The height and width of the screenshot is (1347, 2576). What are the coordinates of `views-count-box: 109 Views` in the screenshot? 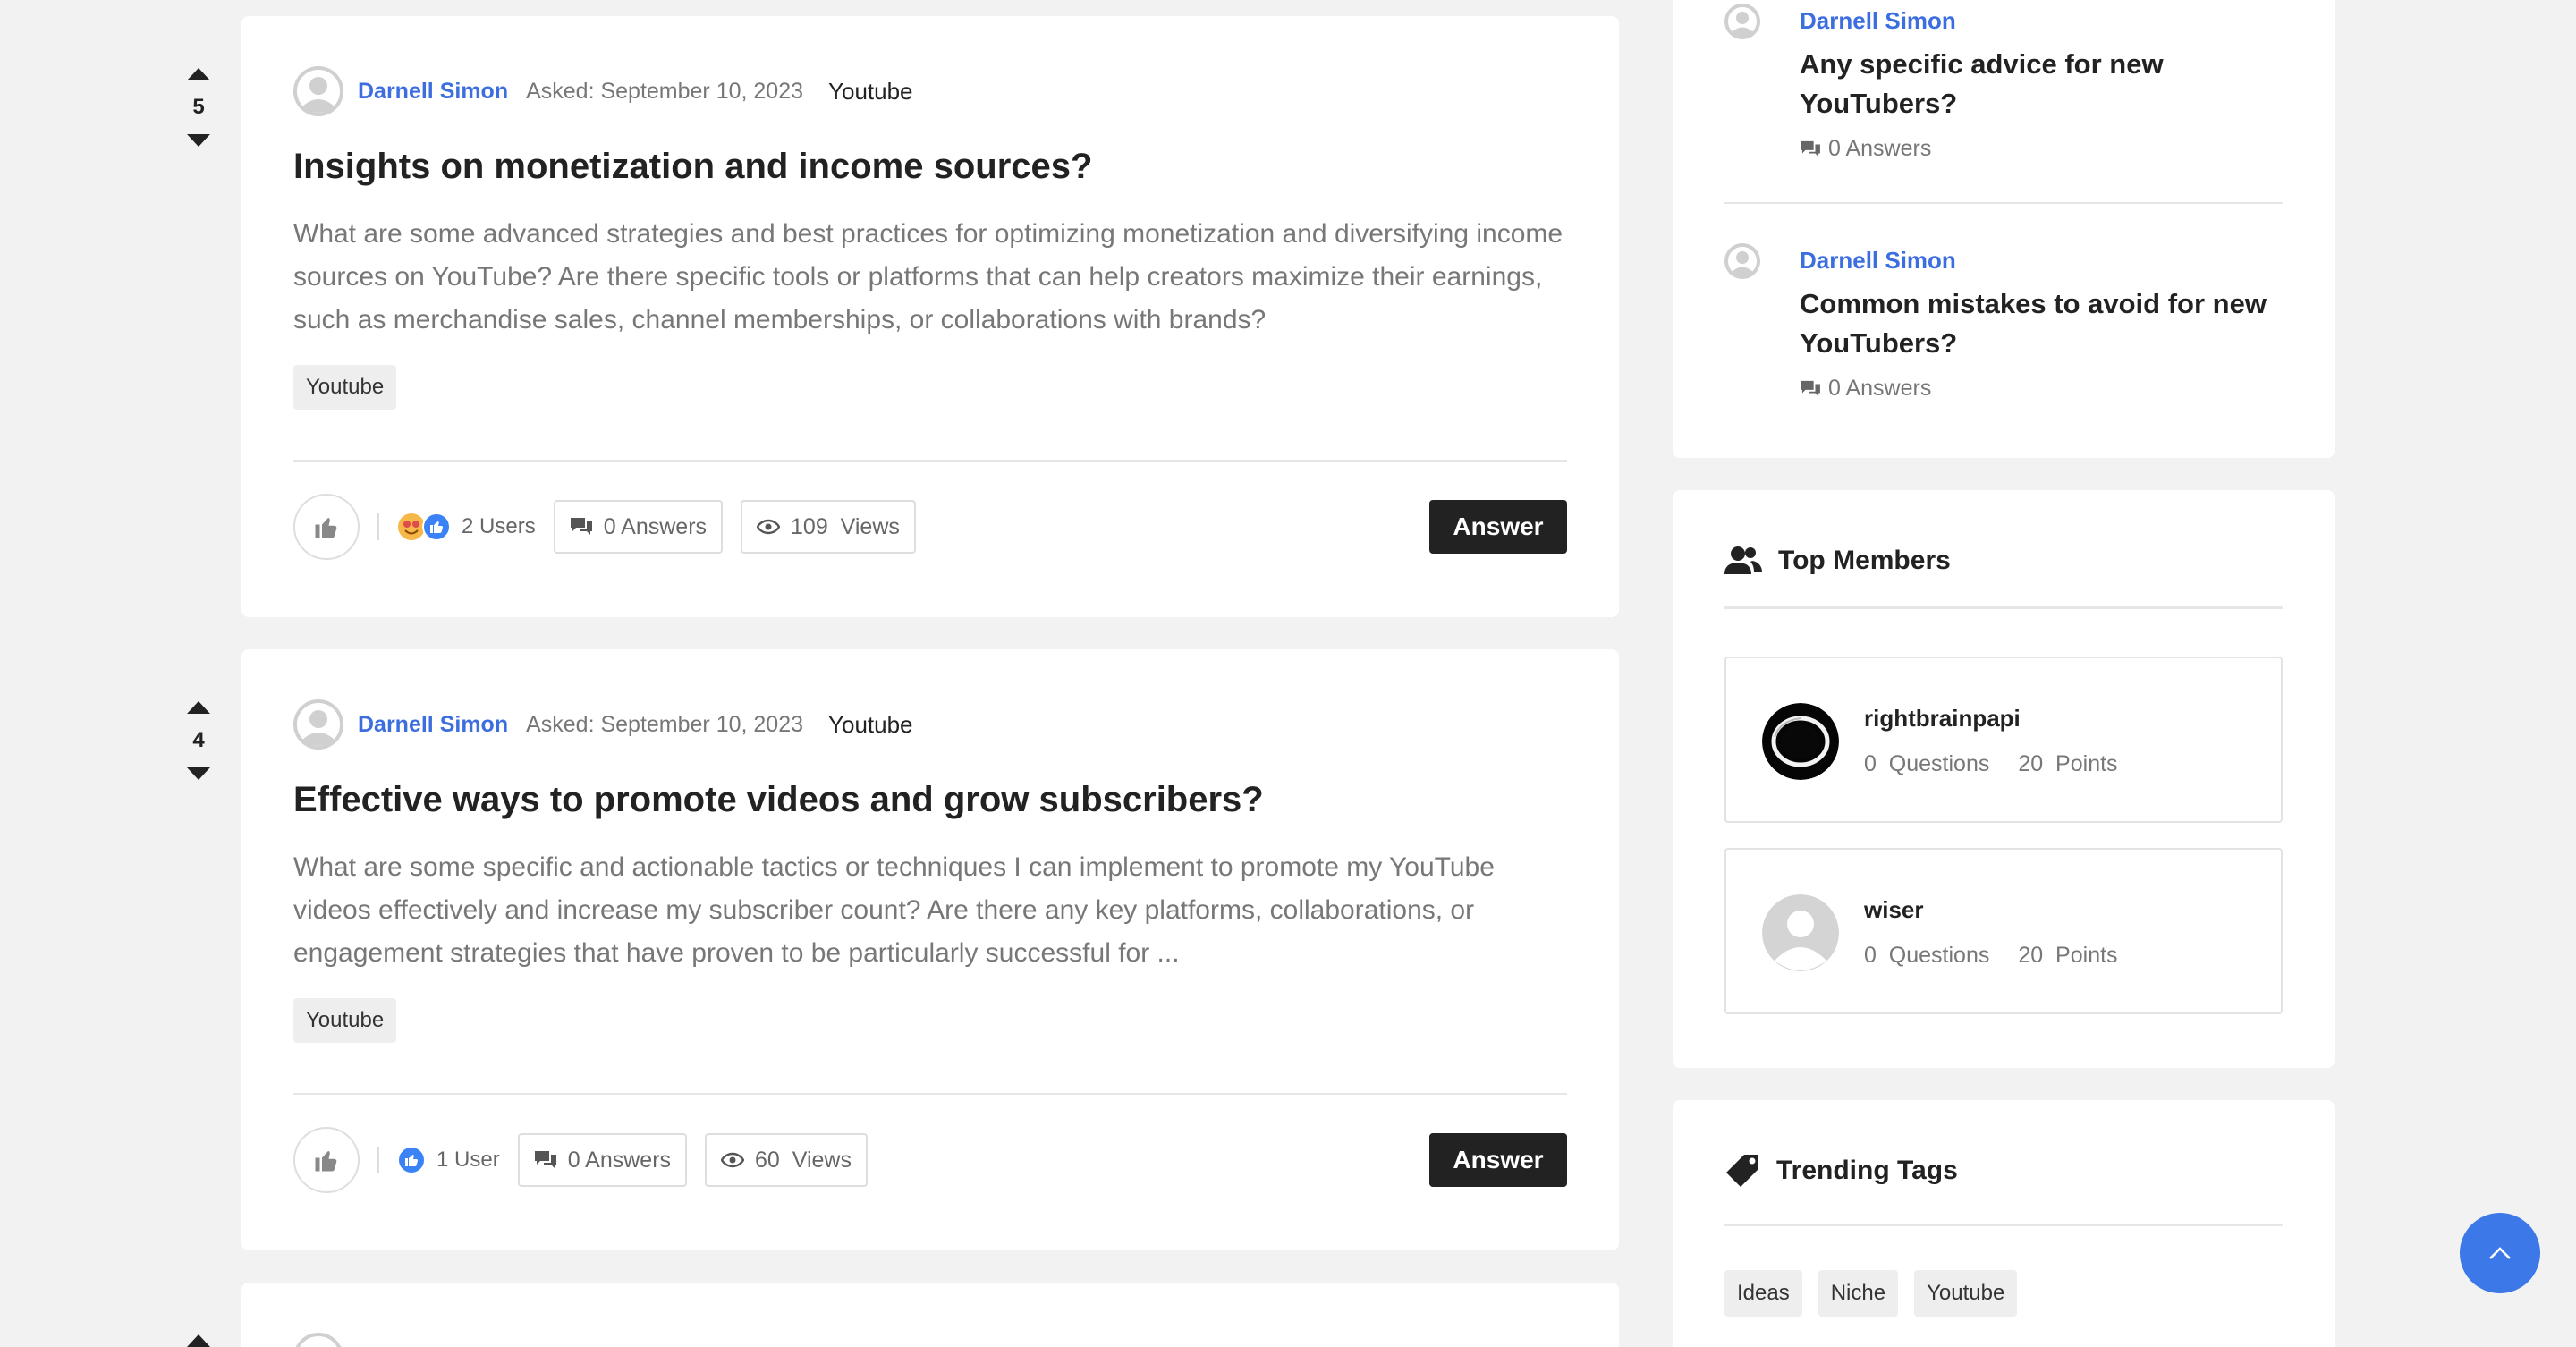 It's located at (828, 527).